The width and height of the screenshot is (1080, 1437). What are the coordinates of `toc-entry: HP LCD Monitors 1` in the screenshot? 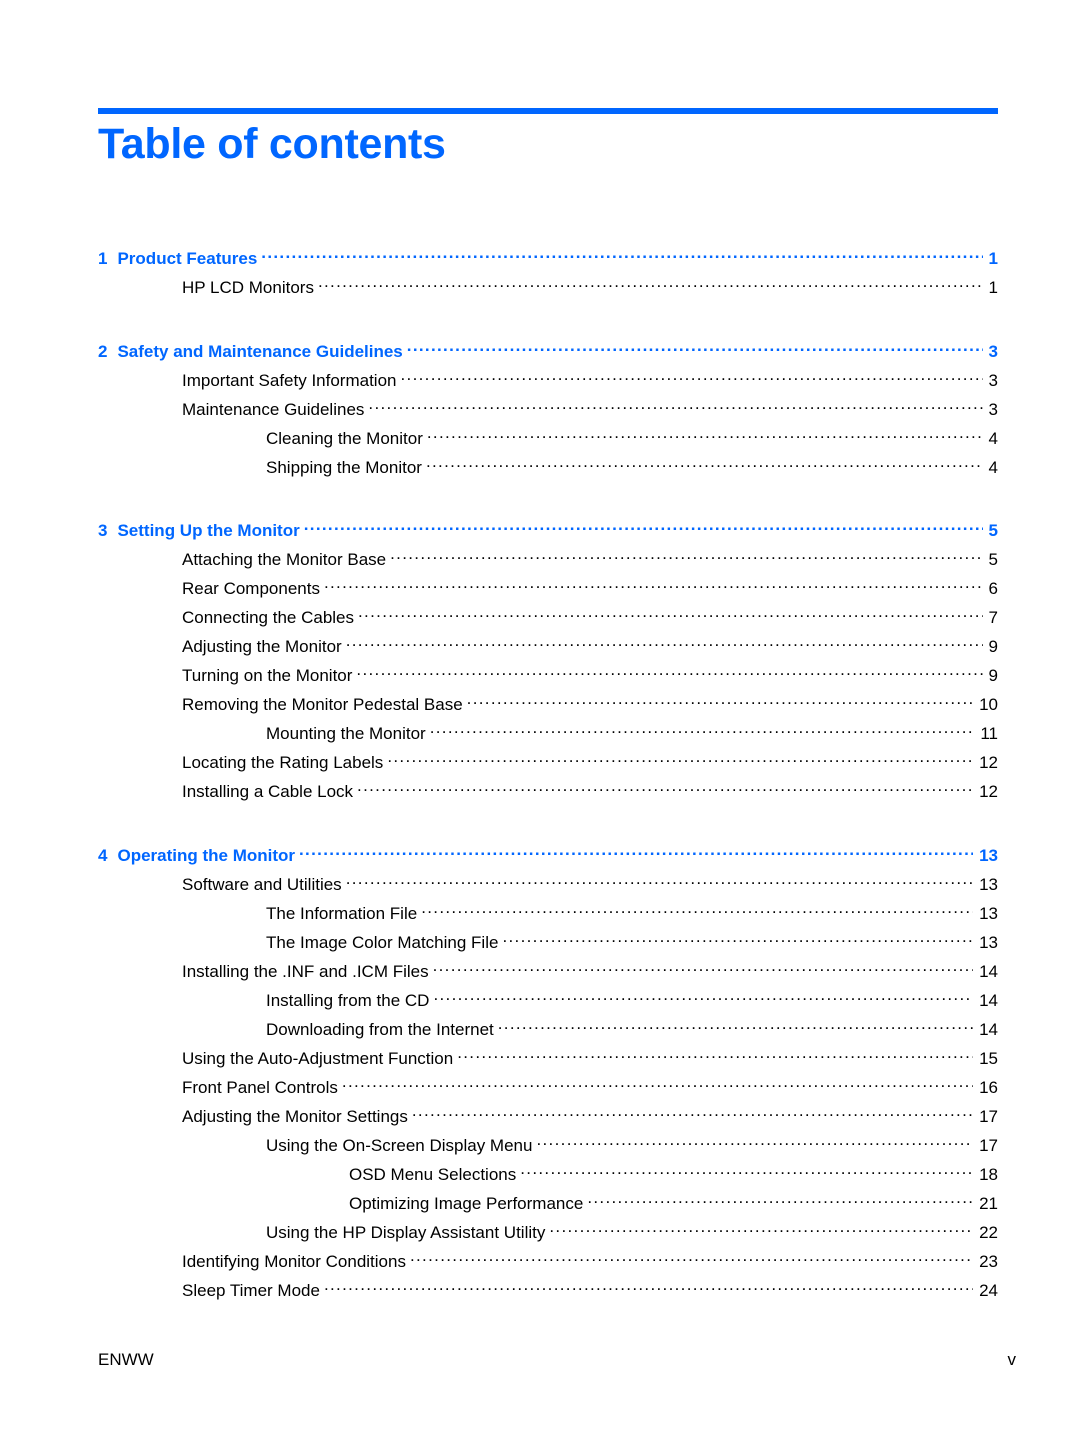 It's located at (548, 284).